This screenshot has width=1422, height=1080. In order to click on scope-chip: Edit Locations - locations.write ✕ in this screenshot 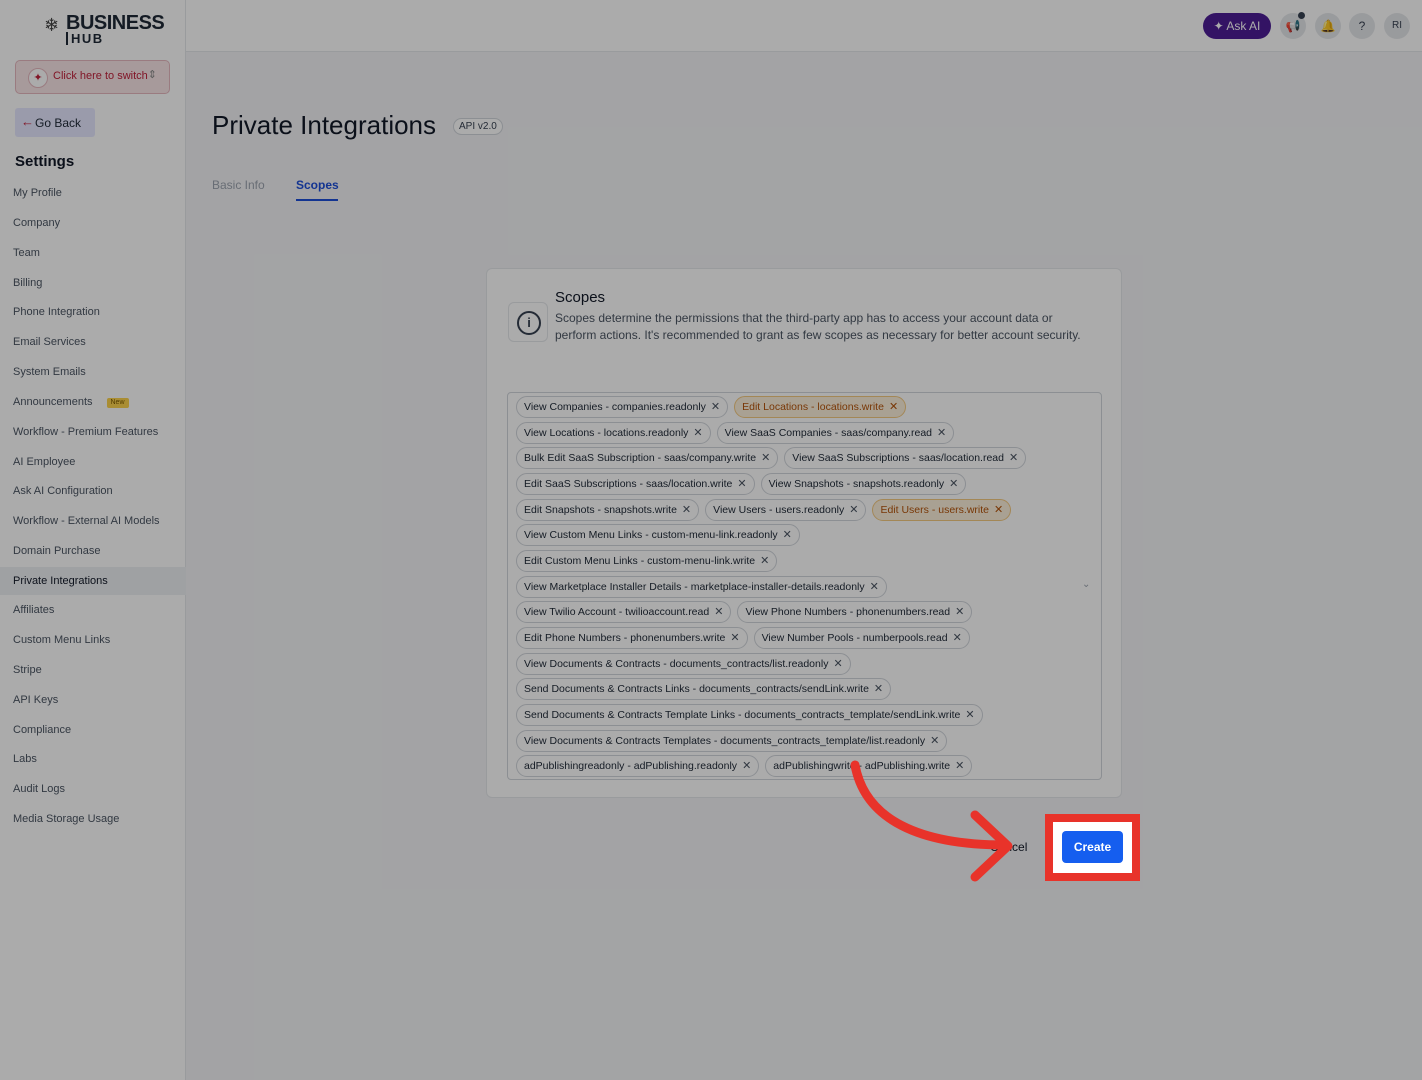, I will do `click(820, 407)`.